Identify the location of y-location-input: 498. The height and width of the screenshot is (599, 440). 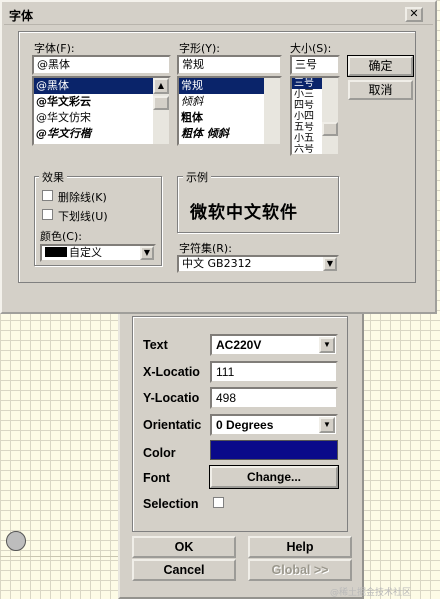
(274, 398).